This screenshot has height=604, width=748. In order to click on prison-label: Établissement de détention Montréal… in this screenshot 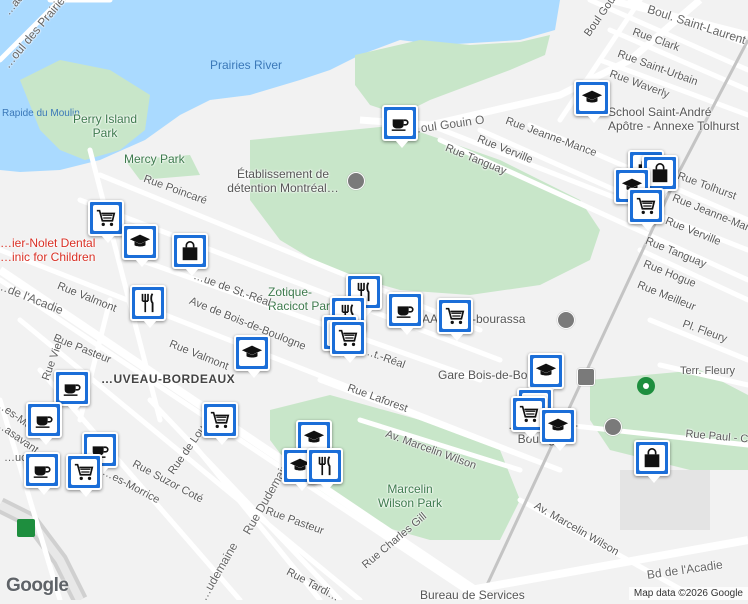, I will do `click(283, 181)`.